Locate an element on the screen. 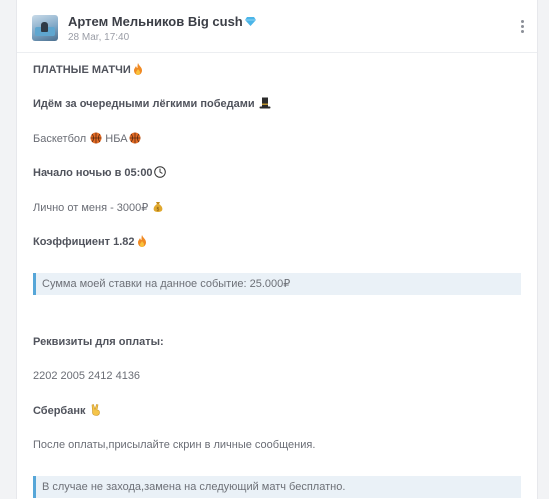  text-basketball: Баскетбол is located at coordinates (60, 139).